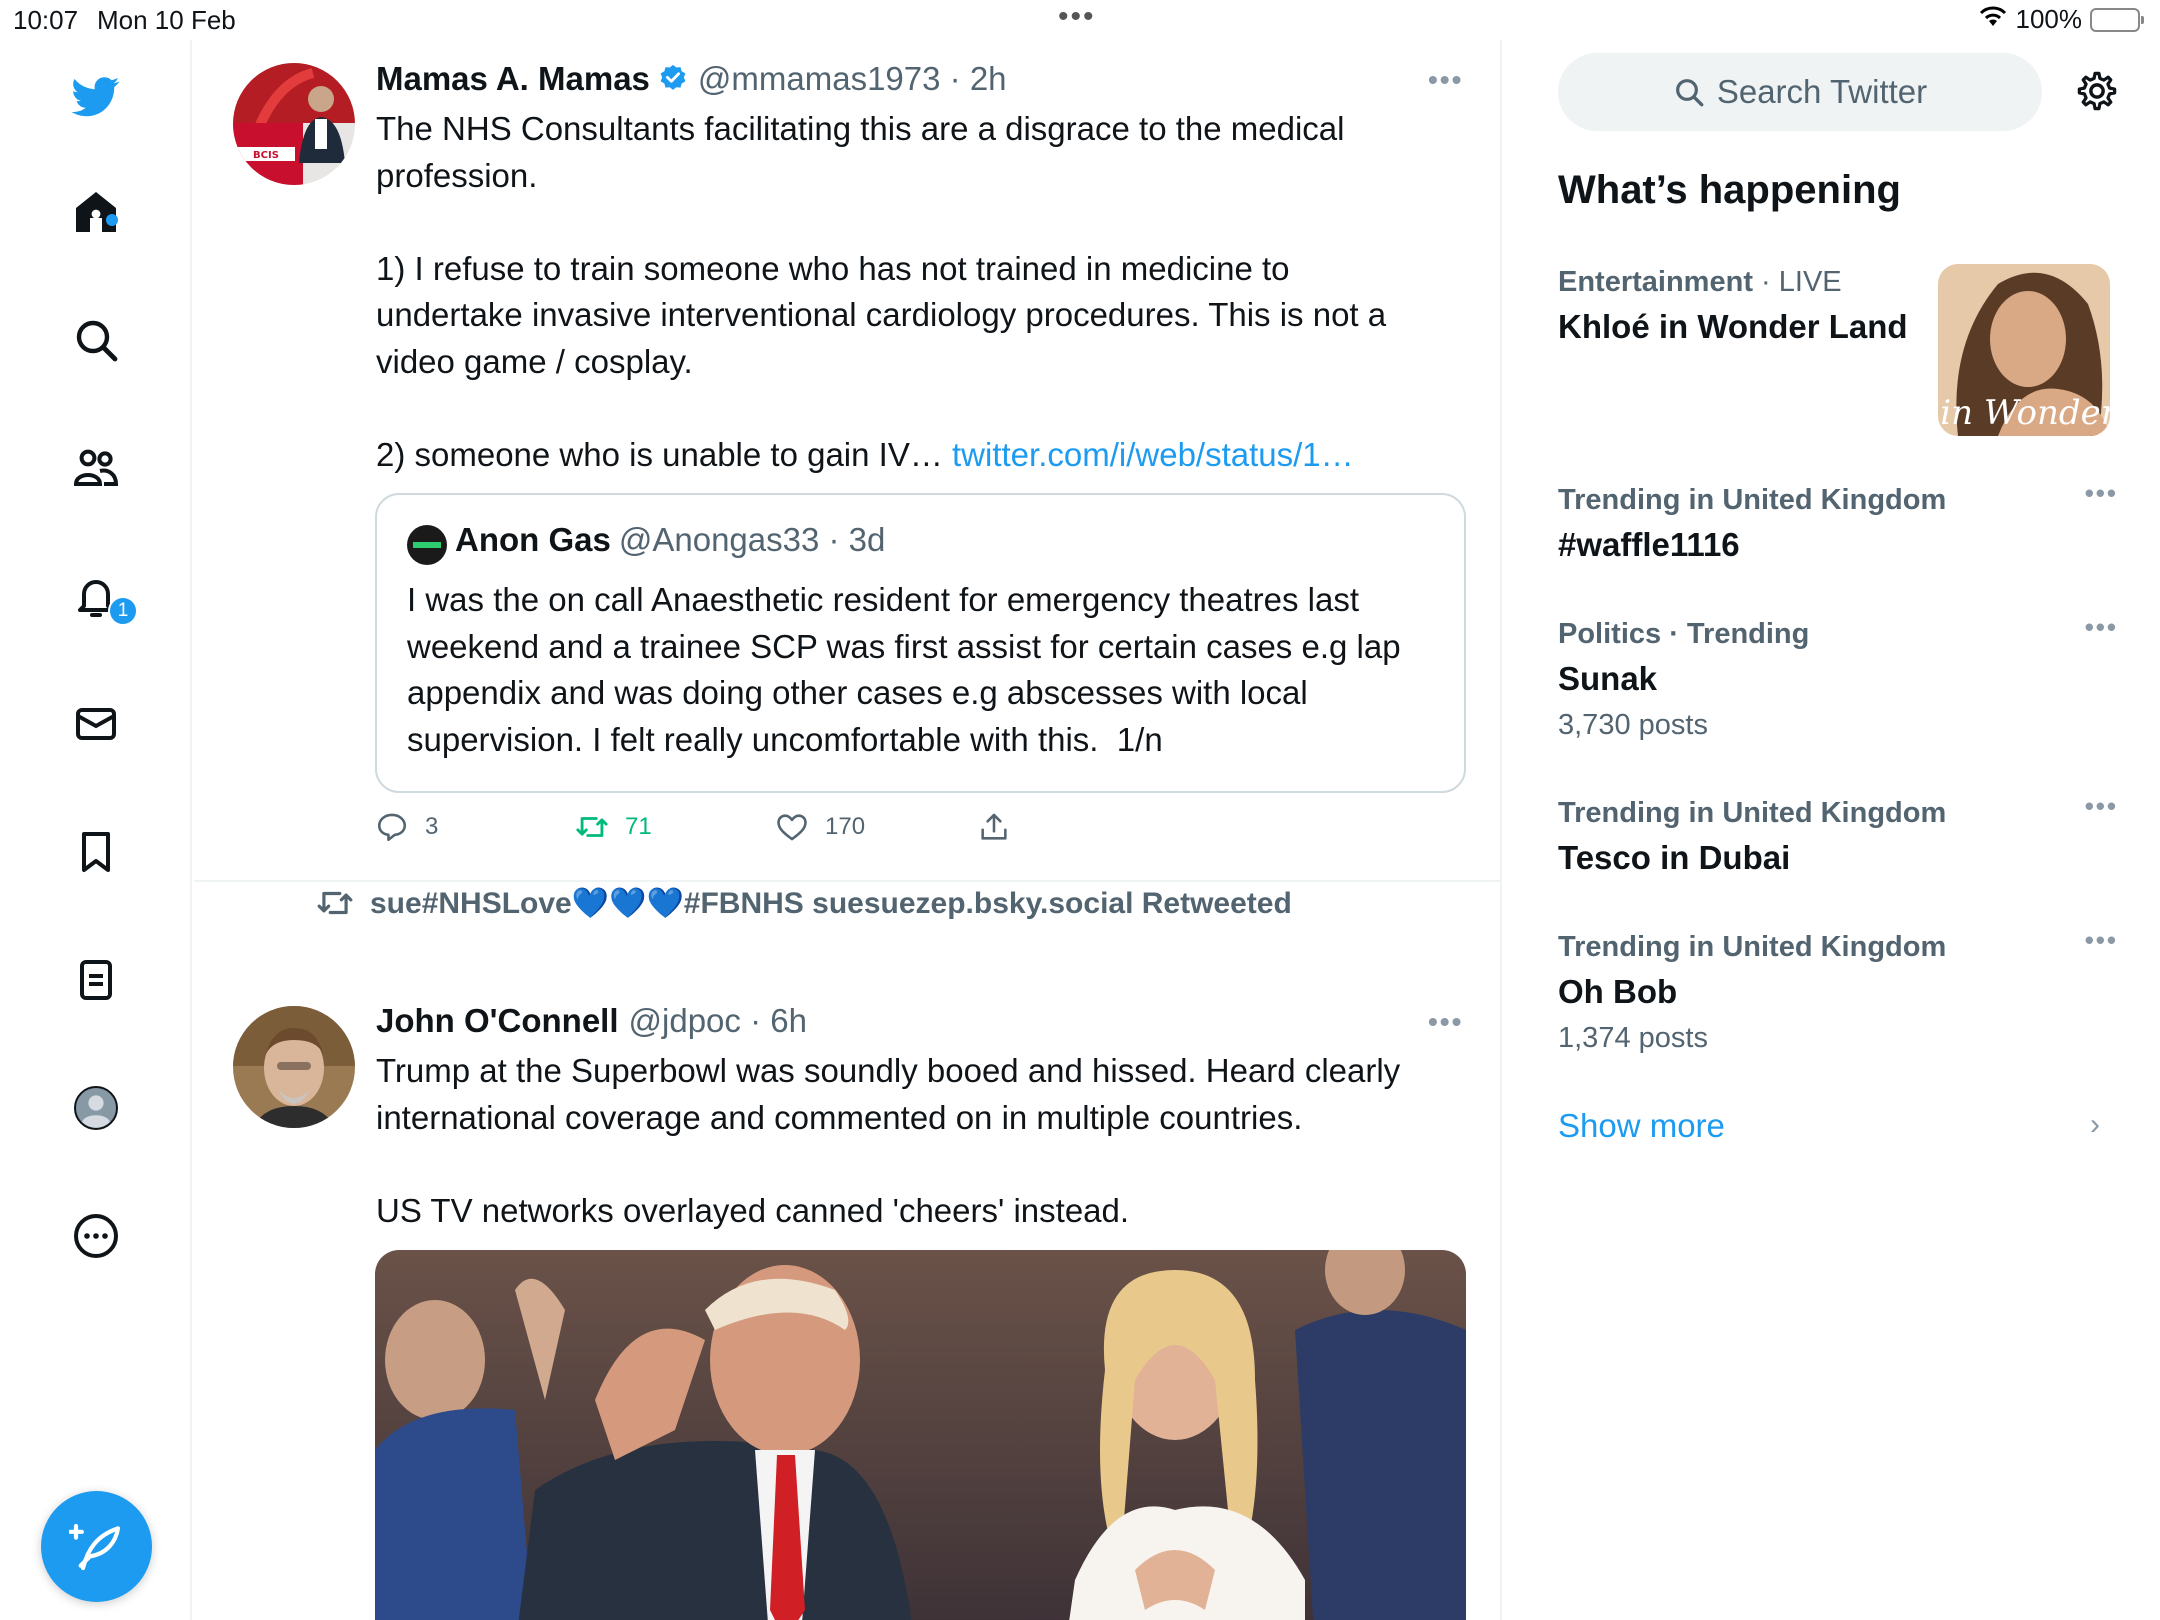 The height and width of the screenshot is (1620, 2160). What do you see at coordinates (392, 827) in the screenshot?
I see `reply-icon` at bounding box center [392, 827].